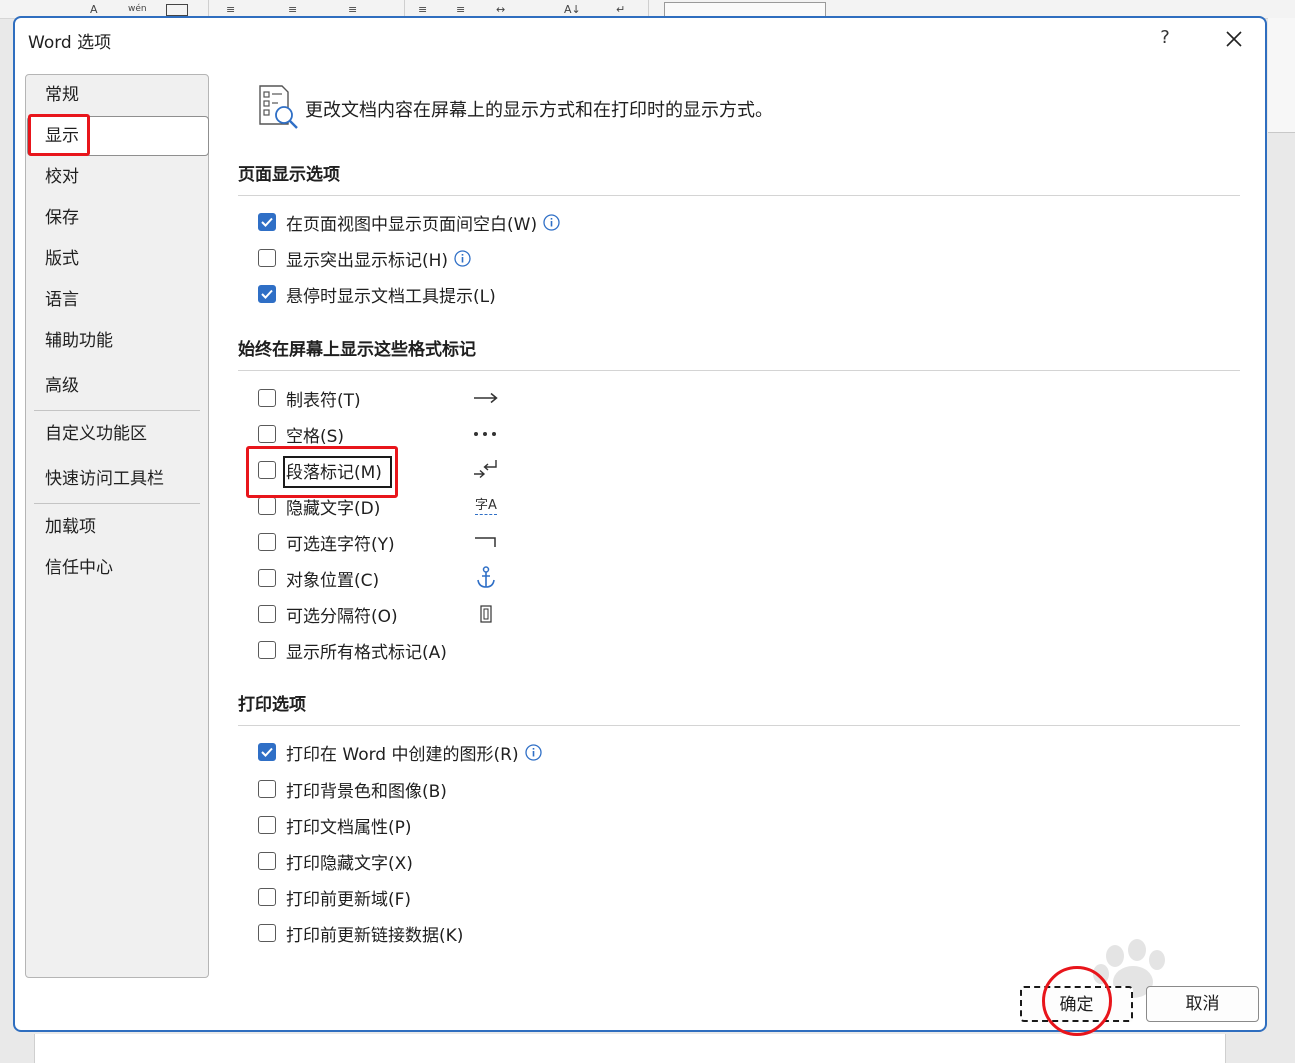  Describe the element at coordinates (539, 110) in the screenshot. I see `header-description: 更改文档内容在屏幕上的显示方式和在打印时的显示方式。` at that location.